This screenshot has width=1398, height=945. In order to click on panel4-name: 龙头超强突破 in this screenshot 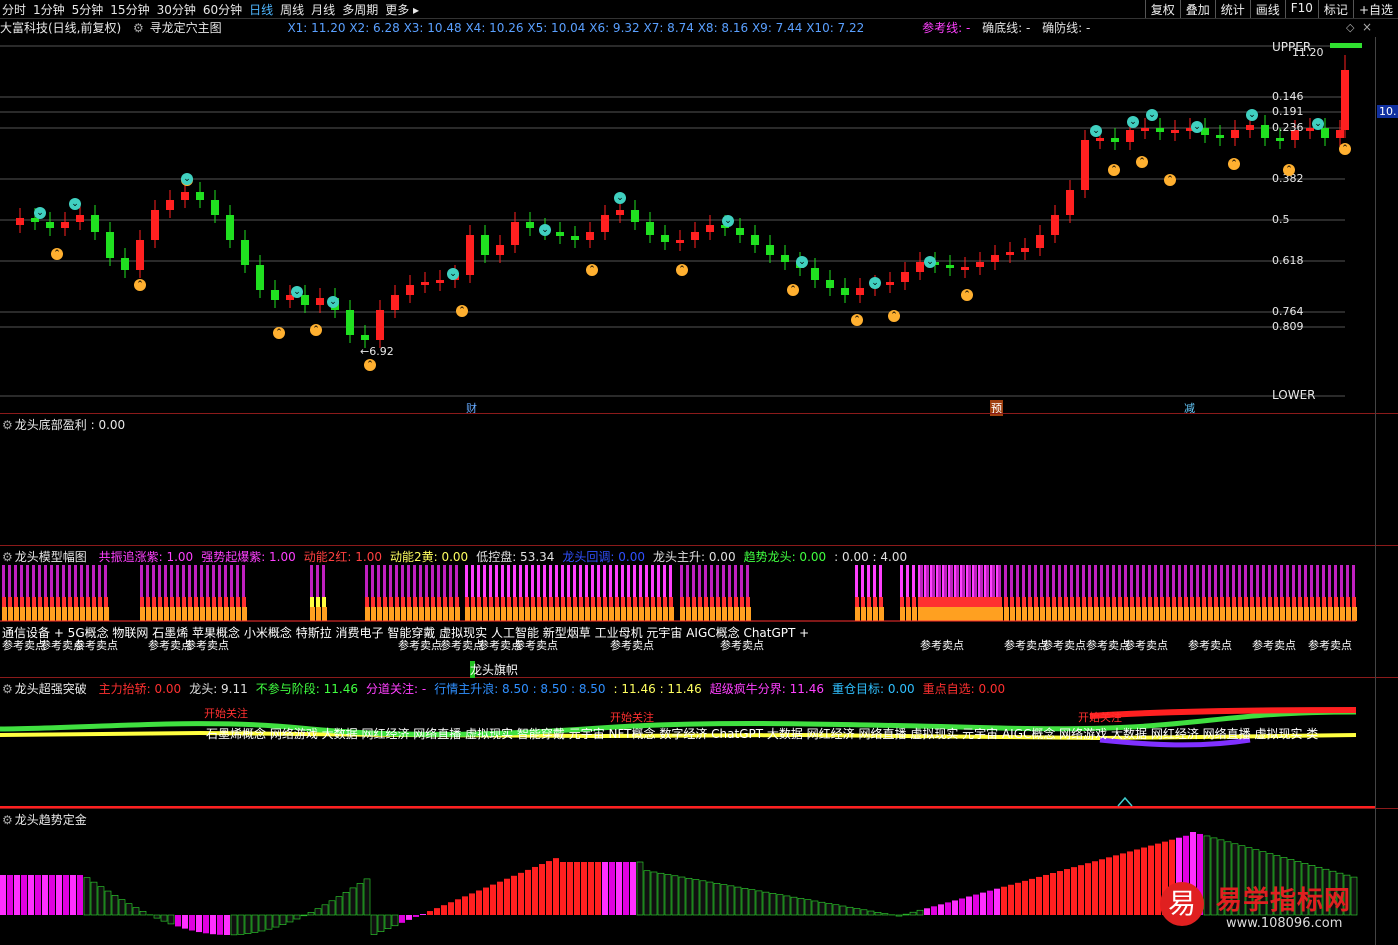, I will do `click(51, 689)`.